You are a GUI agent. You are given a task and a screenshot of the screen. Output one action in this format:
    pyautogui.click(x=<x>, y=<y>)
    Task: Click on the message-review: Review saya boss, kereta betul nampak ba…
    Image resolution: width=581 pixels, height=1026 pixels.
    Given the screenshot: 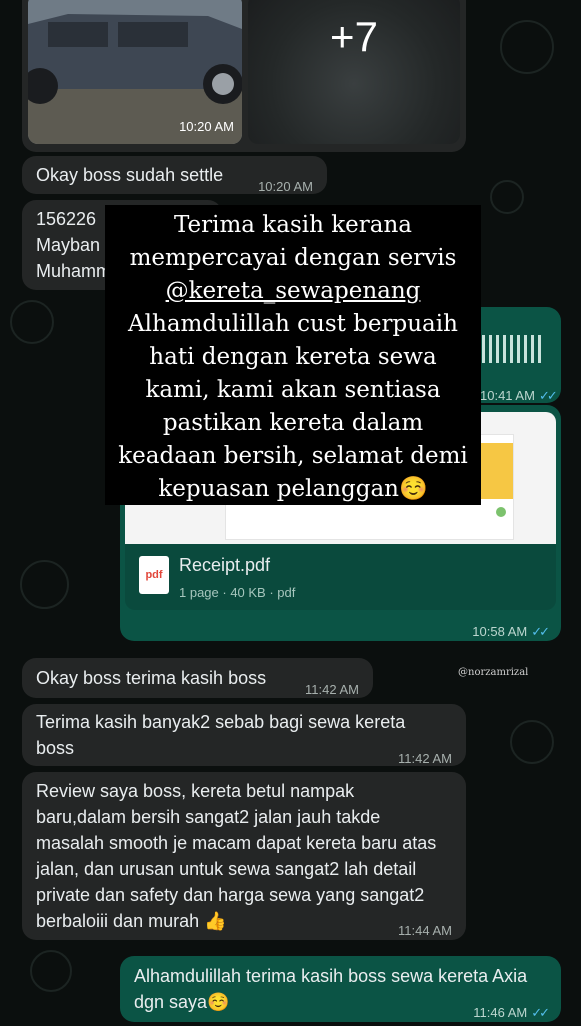 What is the action you would take?
    pyautogui.click(x=244, y=856)
    